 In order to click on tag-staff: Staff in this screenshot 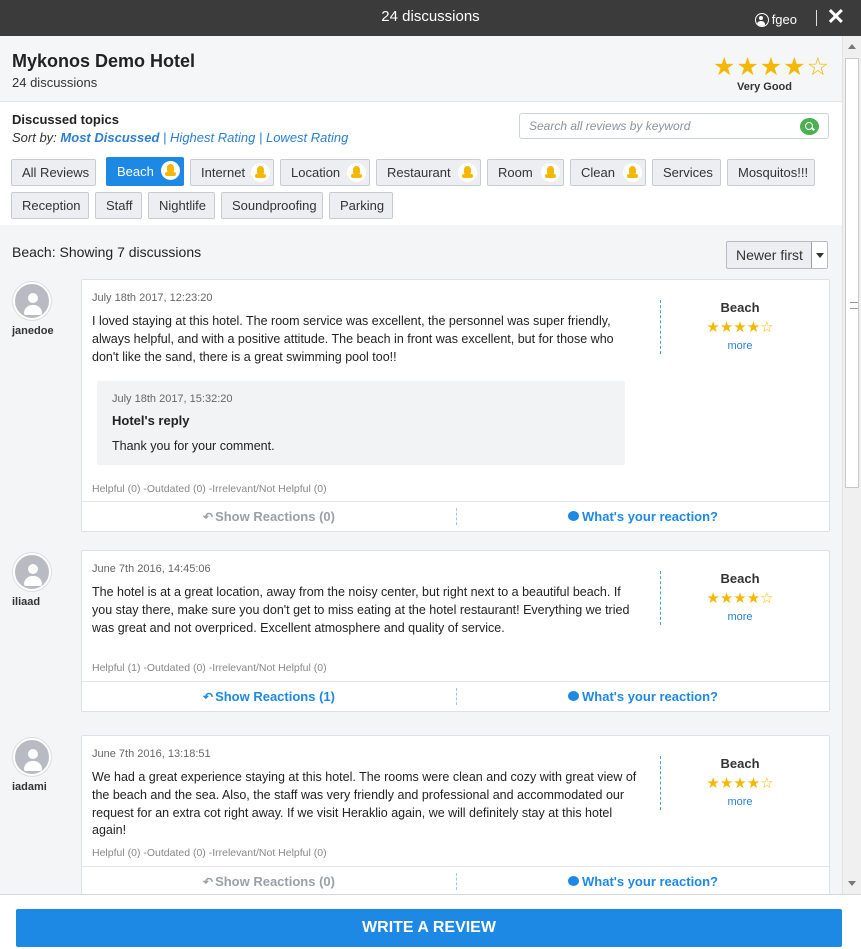, I will do `click(118, 205)`.